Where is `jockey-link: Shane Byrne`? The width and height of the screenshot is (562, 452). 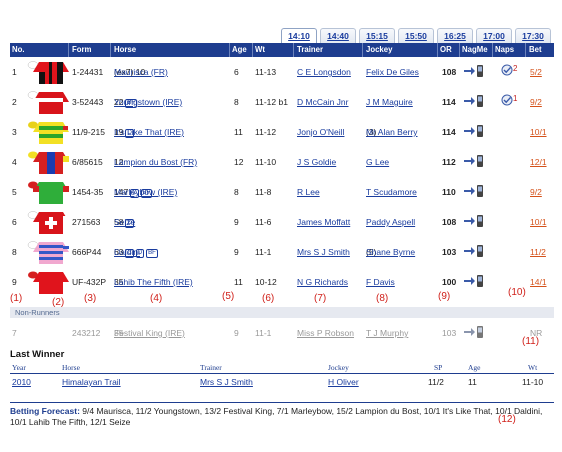 jockey-link: Shane Byrne is located at coordinates (390, 252).